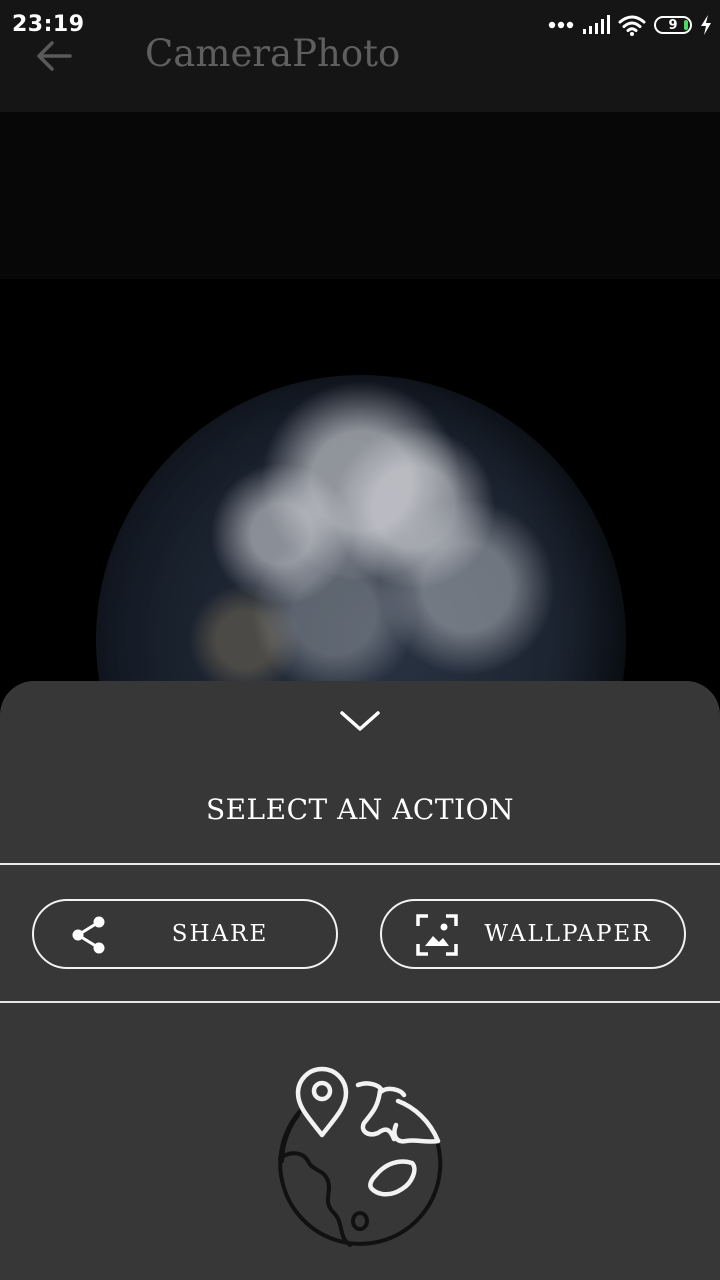  I want to click on wallpaper-button: WALLPAPER, so click(533, 934).